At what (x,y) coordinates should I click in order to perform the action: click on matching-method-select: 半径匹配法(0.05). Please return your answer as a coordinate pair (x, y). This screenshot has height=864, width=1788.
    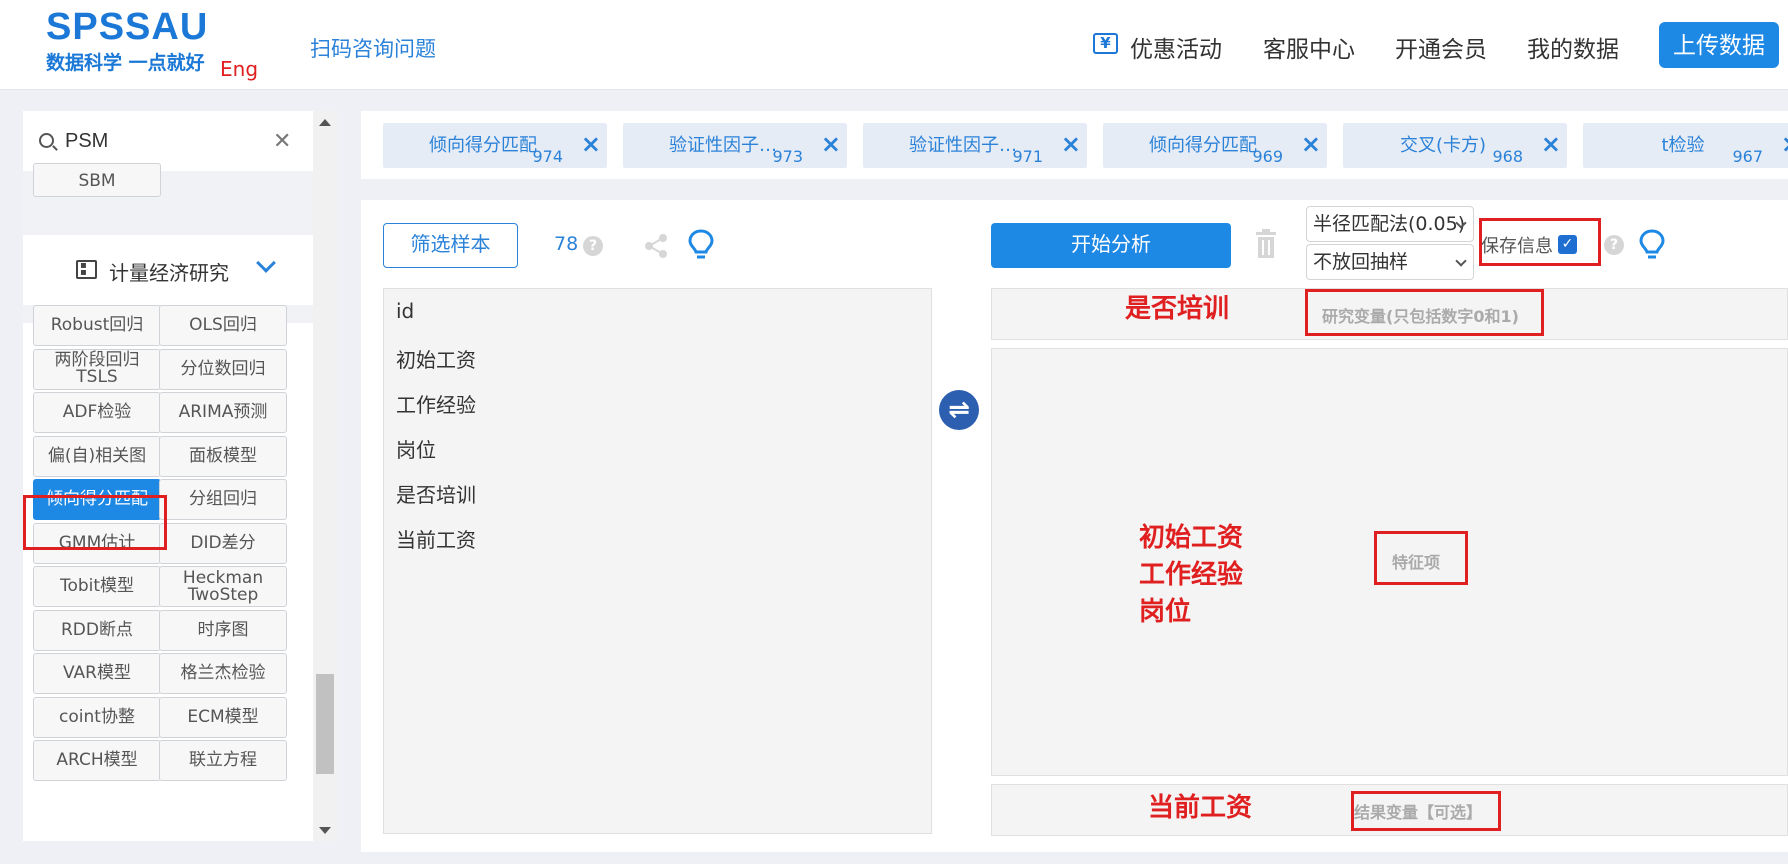
    Looking at the image, I should click on (1390, 224).